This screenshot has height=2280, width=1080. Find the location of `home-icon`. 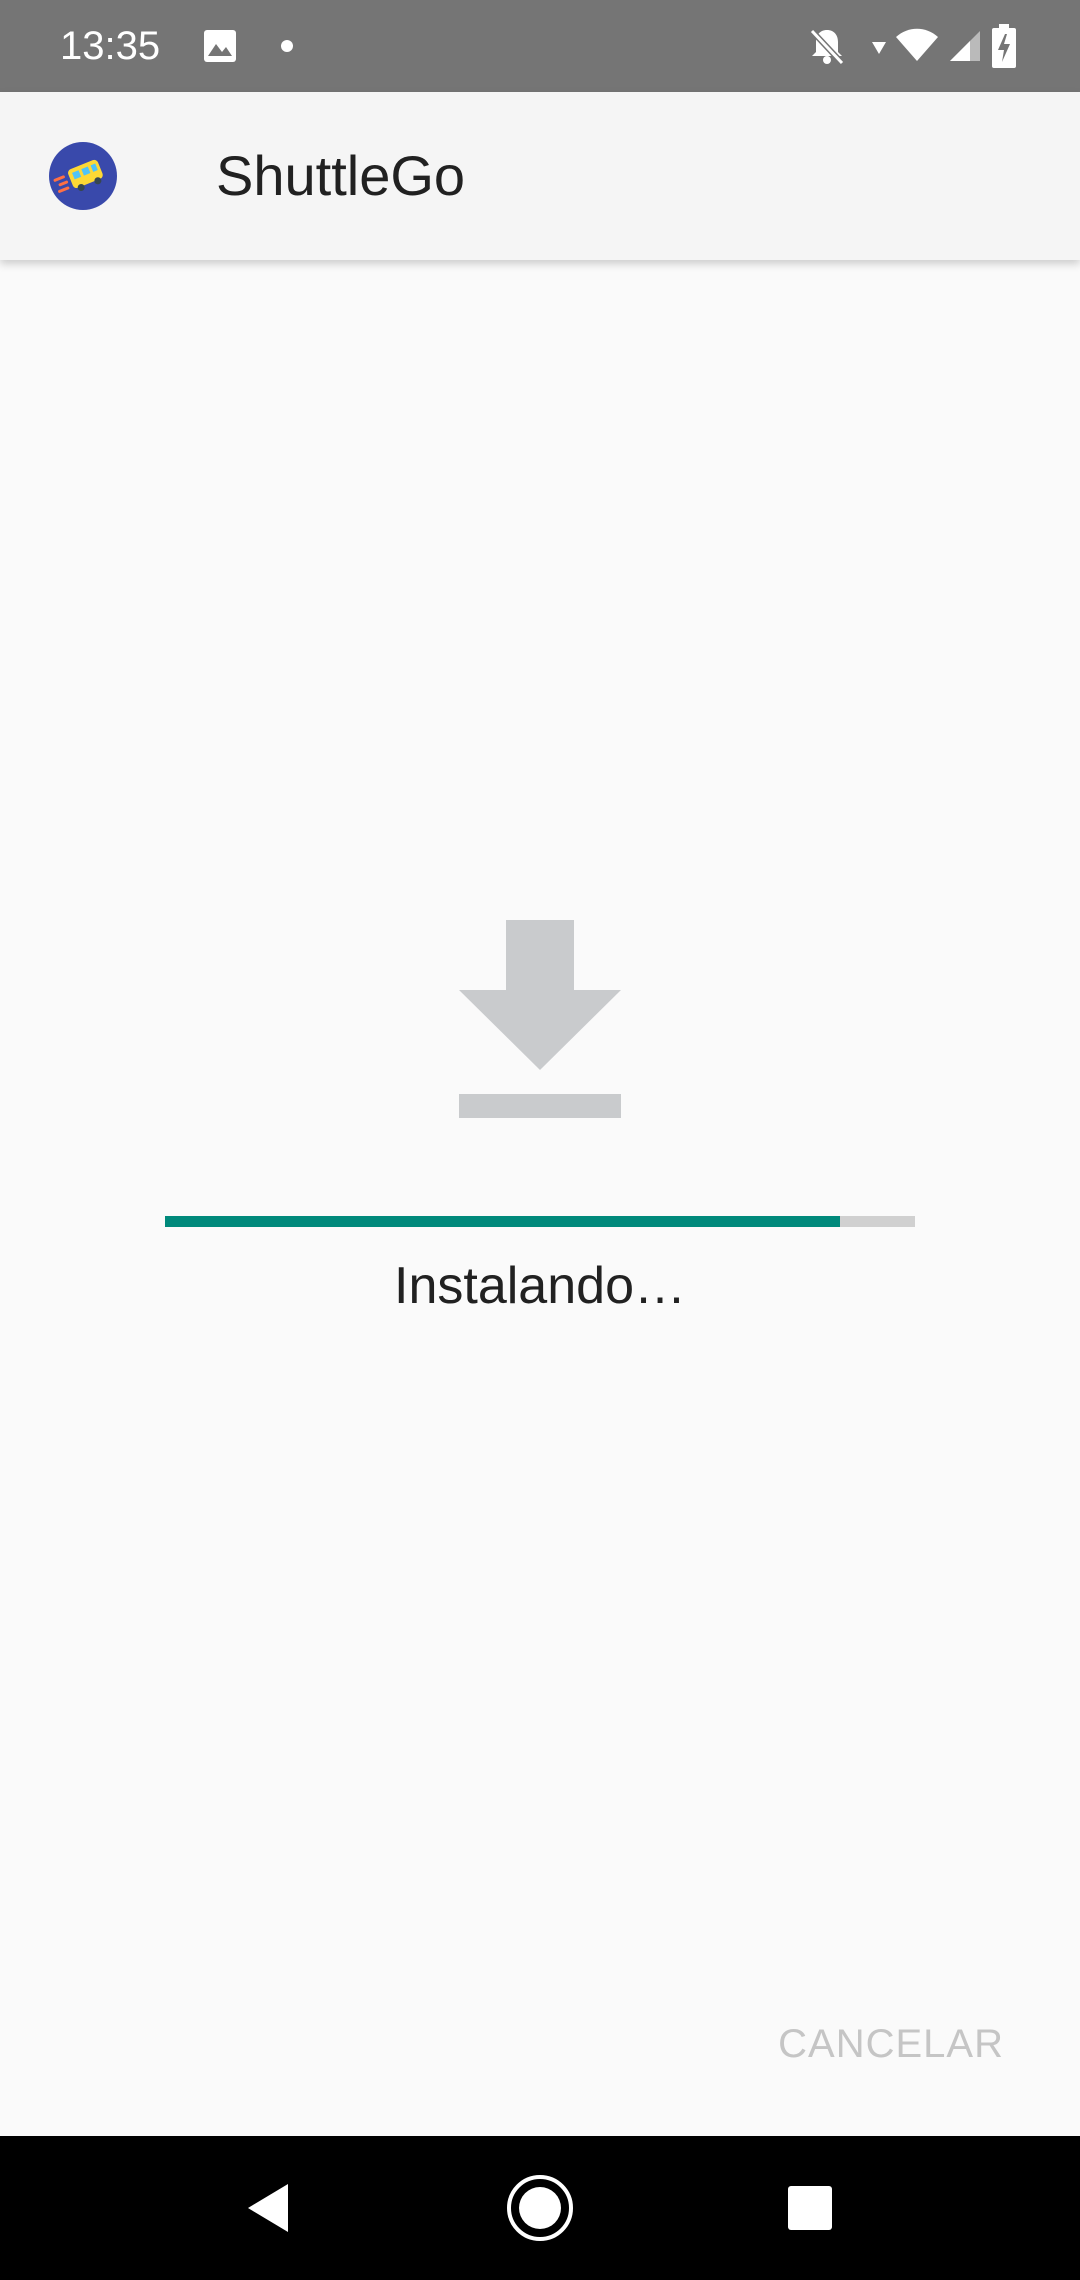

home-icon is located at coordinates (540, 2208).